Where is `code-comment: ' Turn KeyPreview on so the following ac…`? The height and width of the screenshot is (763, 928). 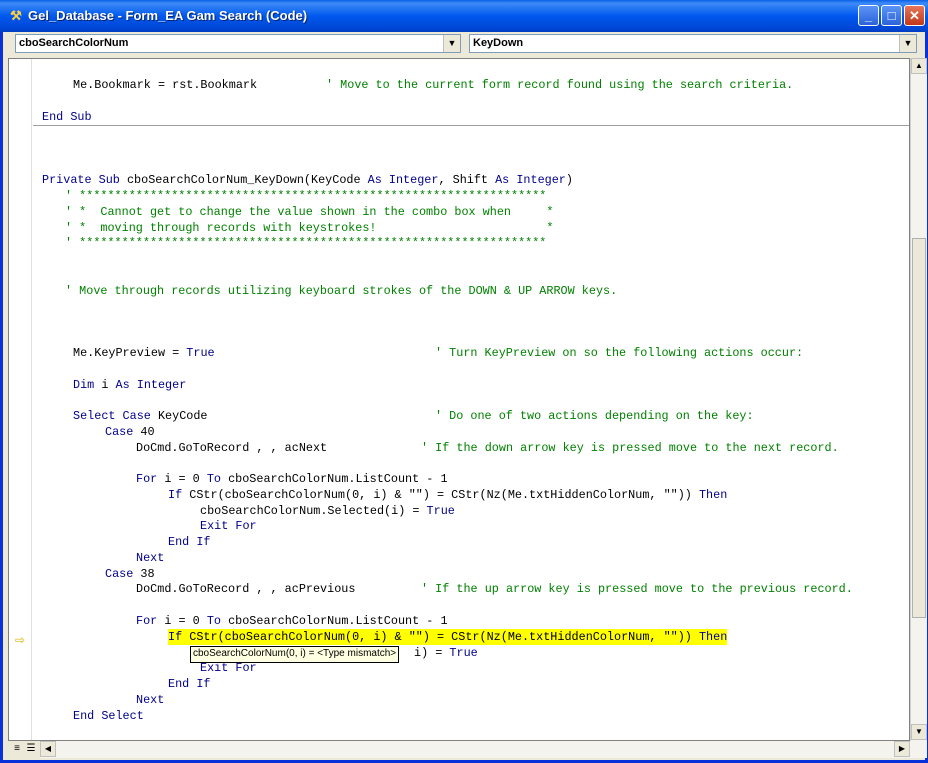 code-comment: ' Turn KeyPreview on so the following ac… is located at coordinates (619, 353).